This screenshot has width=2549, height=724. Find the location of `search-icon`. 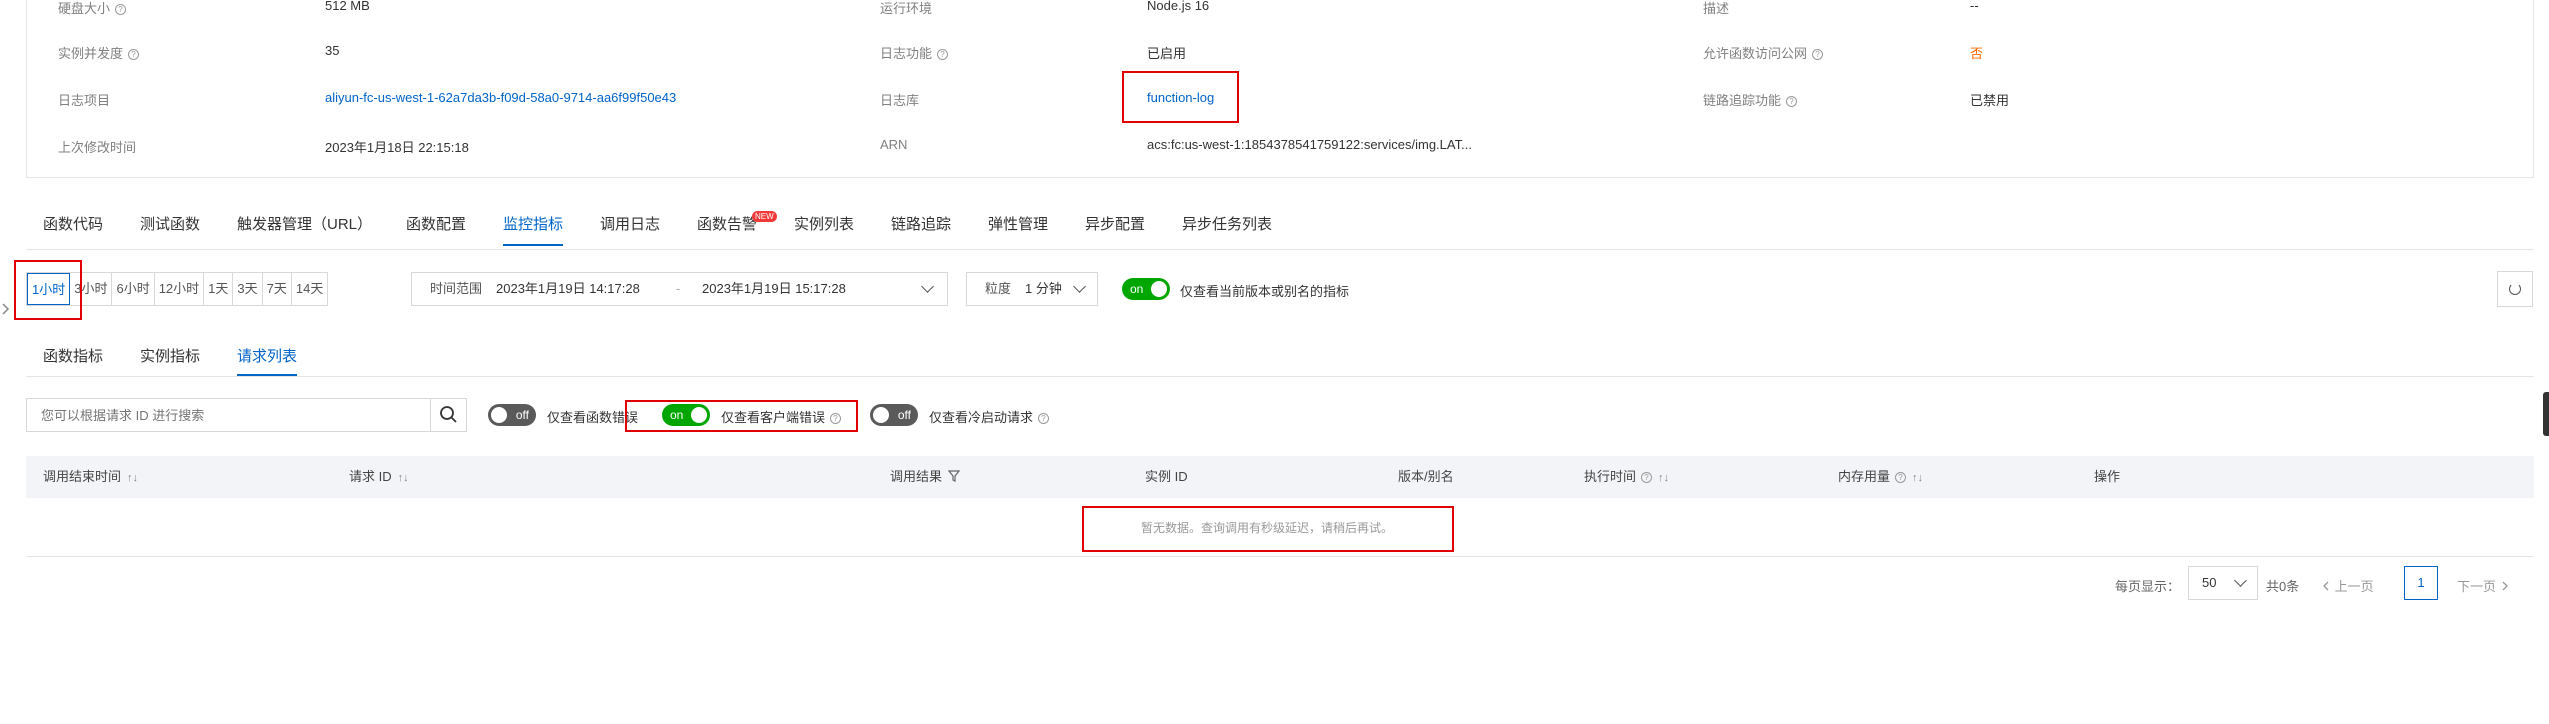

search-icon is located at coordinates (448, 414).